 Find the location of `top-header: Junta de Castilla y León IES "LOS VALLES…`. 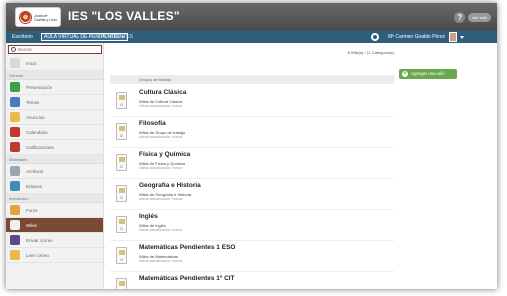

top-header: Junta de Castilla y León IES "LOS VALLES… is located at coordinates (251, 17).